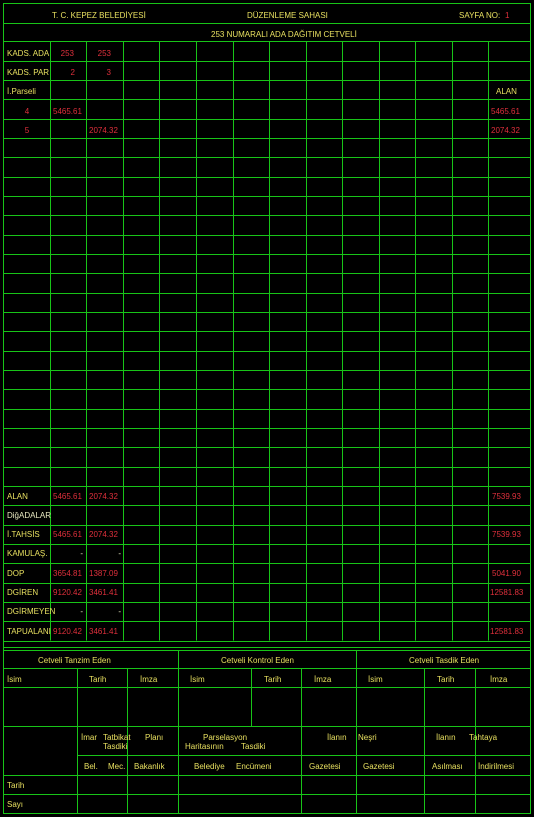 This screenshot has width=534, height=817. Describe the element at coordinates (74, 660) in the screenshot. I see `group-heading: Cetveli Tanzim Eden` at that location.